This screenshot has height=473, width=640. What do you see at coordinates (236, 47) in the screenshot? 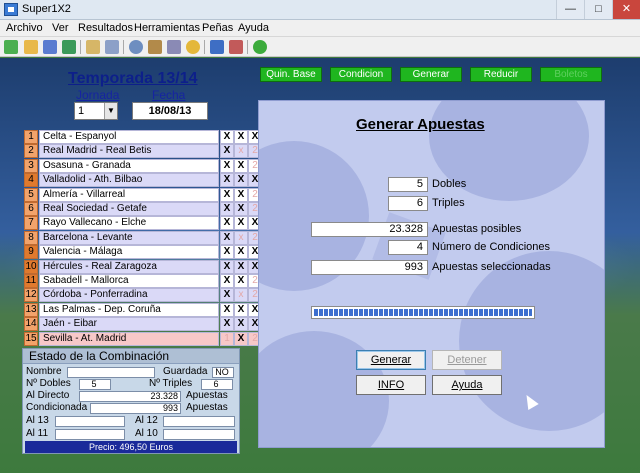
I see `printer-icon` at bounding box center [236, 47].